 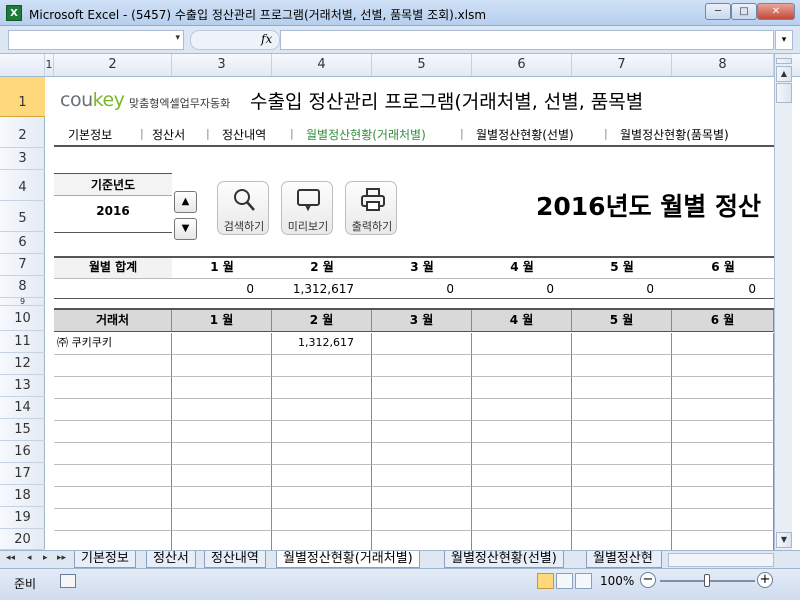 I want to click on page-break-view-icon, so click(x=583, y=581).